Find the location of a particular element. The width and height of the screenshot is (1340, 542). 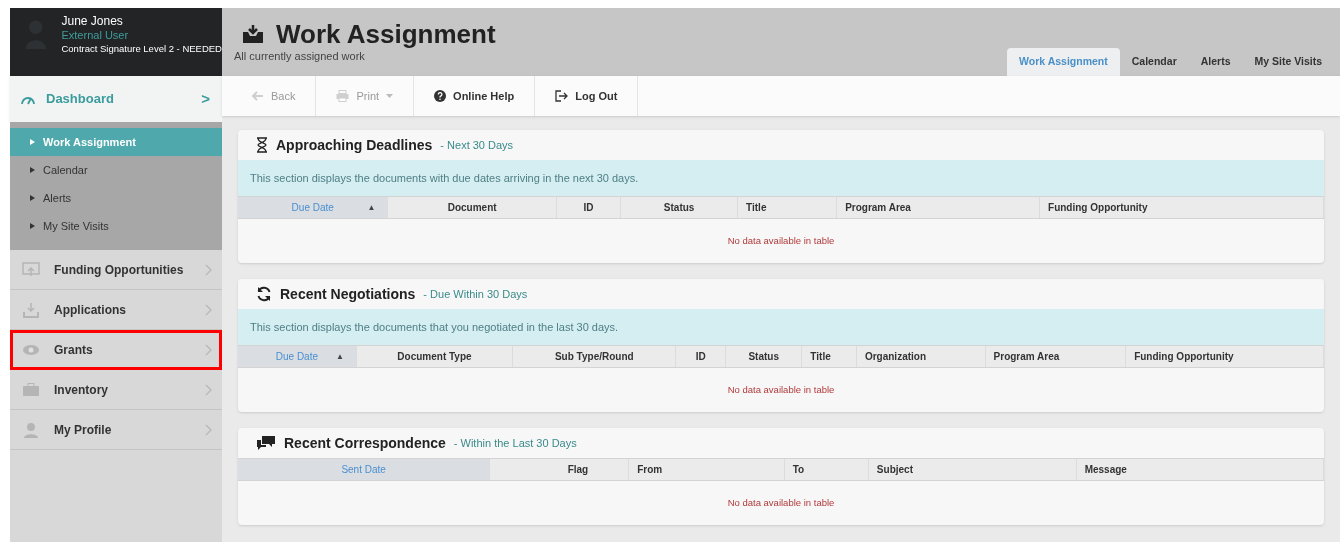

nav-item: Applications is located at coordinates (116, 310).